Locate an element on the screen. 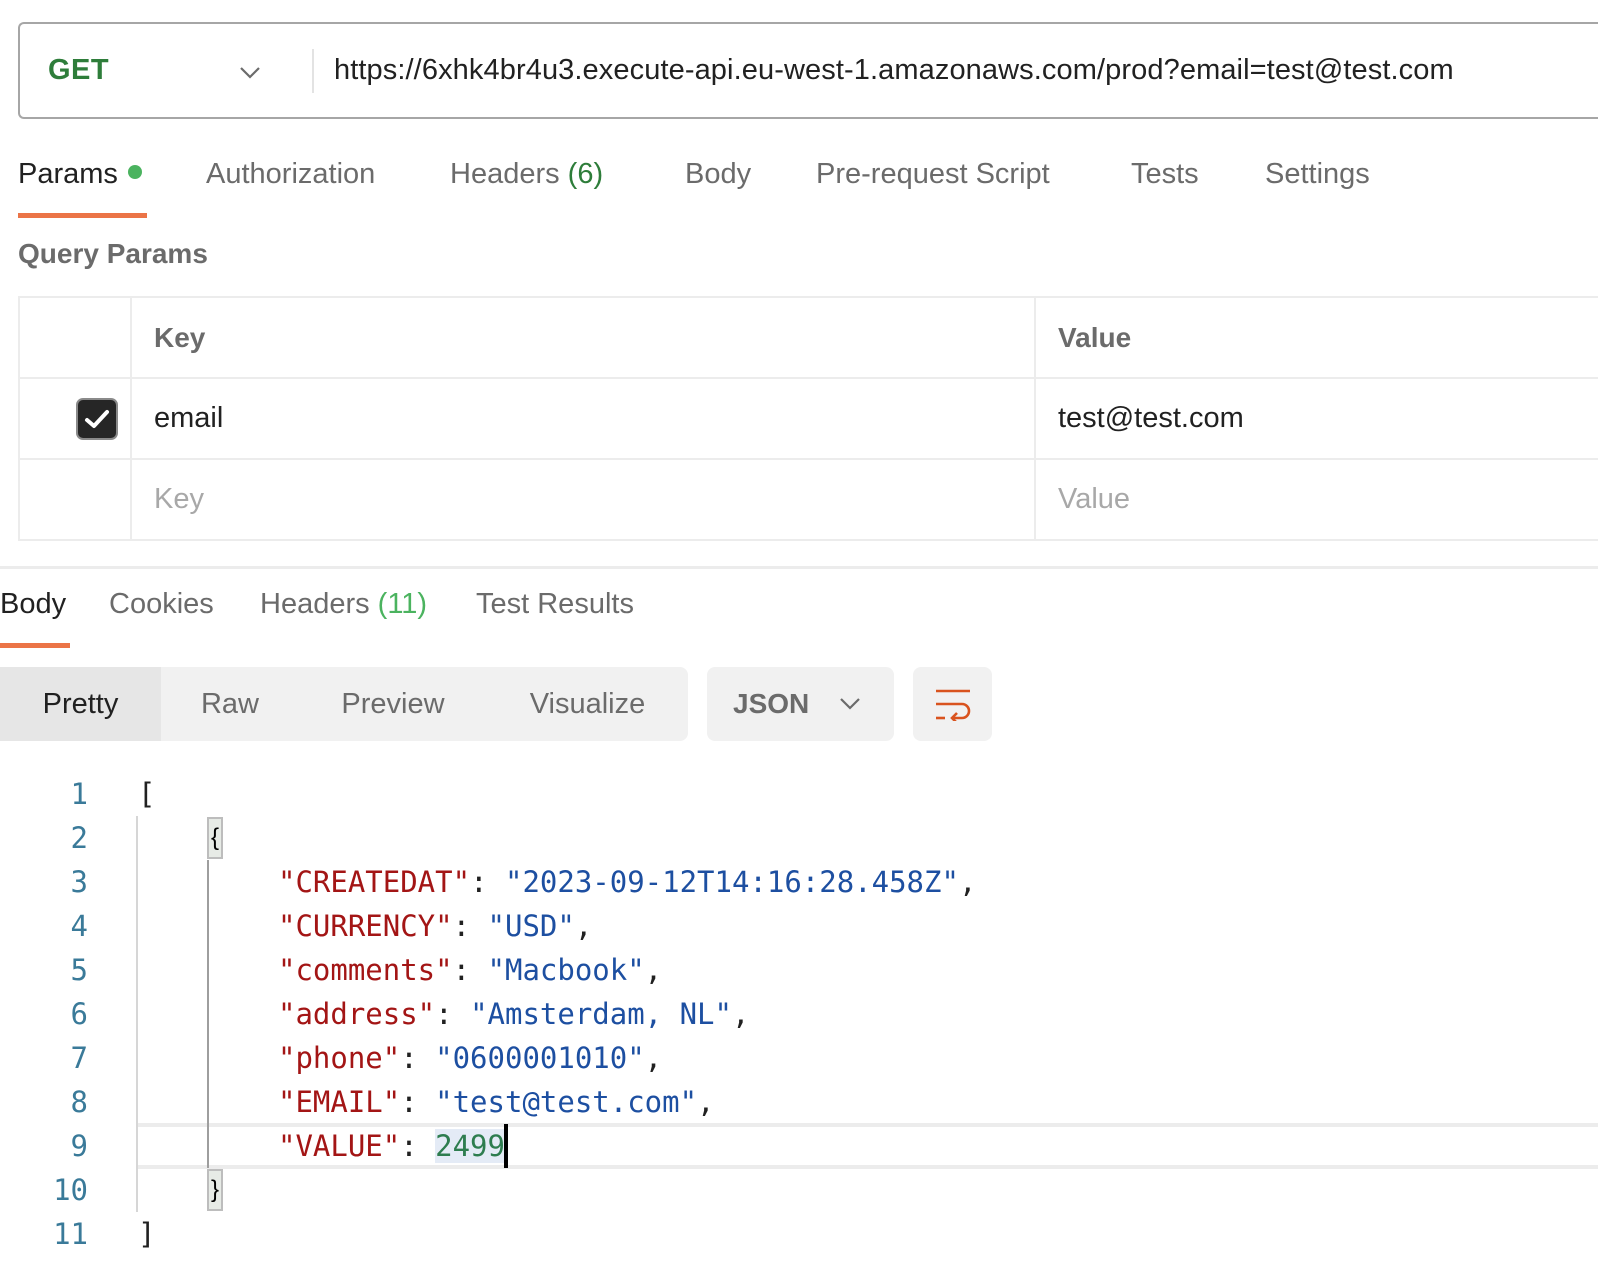 Image resolution: width=1598 pixels, height=1288 pixels. json-string-value: "USD" is located at coordinates (531, 926).